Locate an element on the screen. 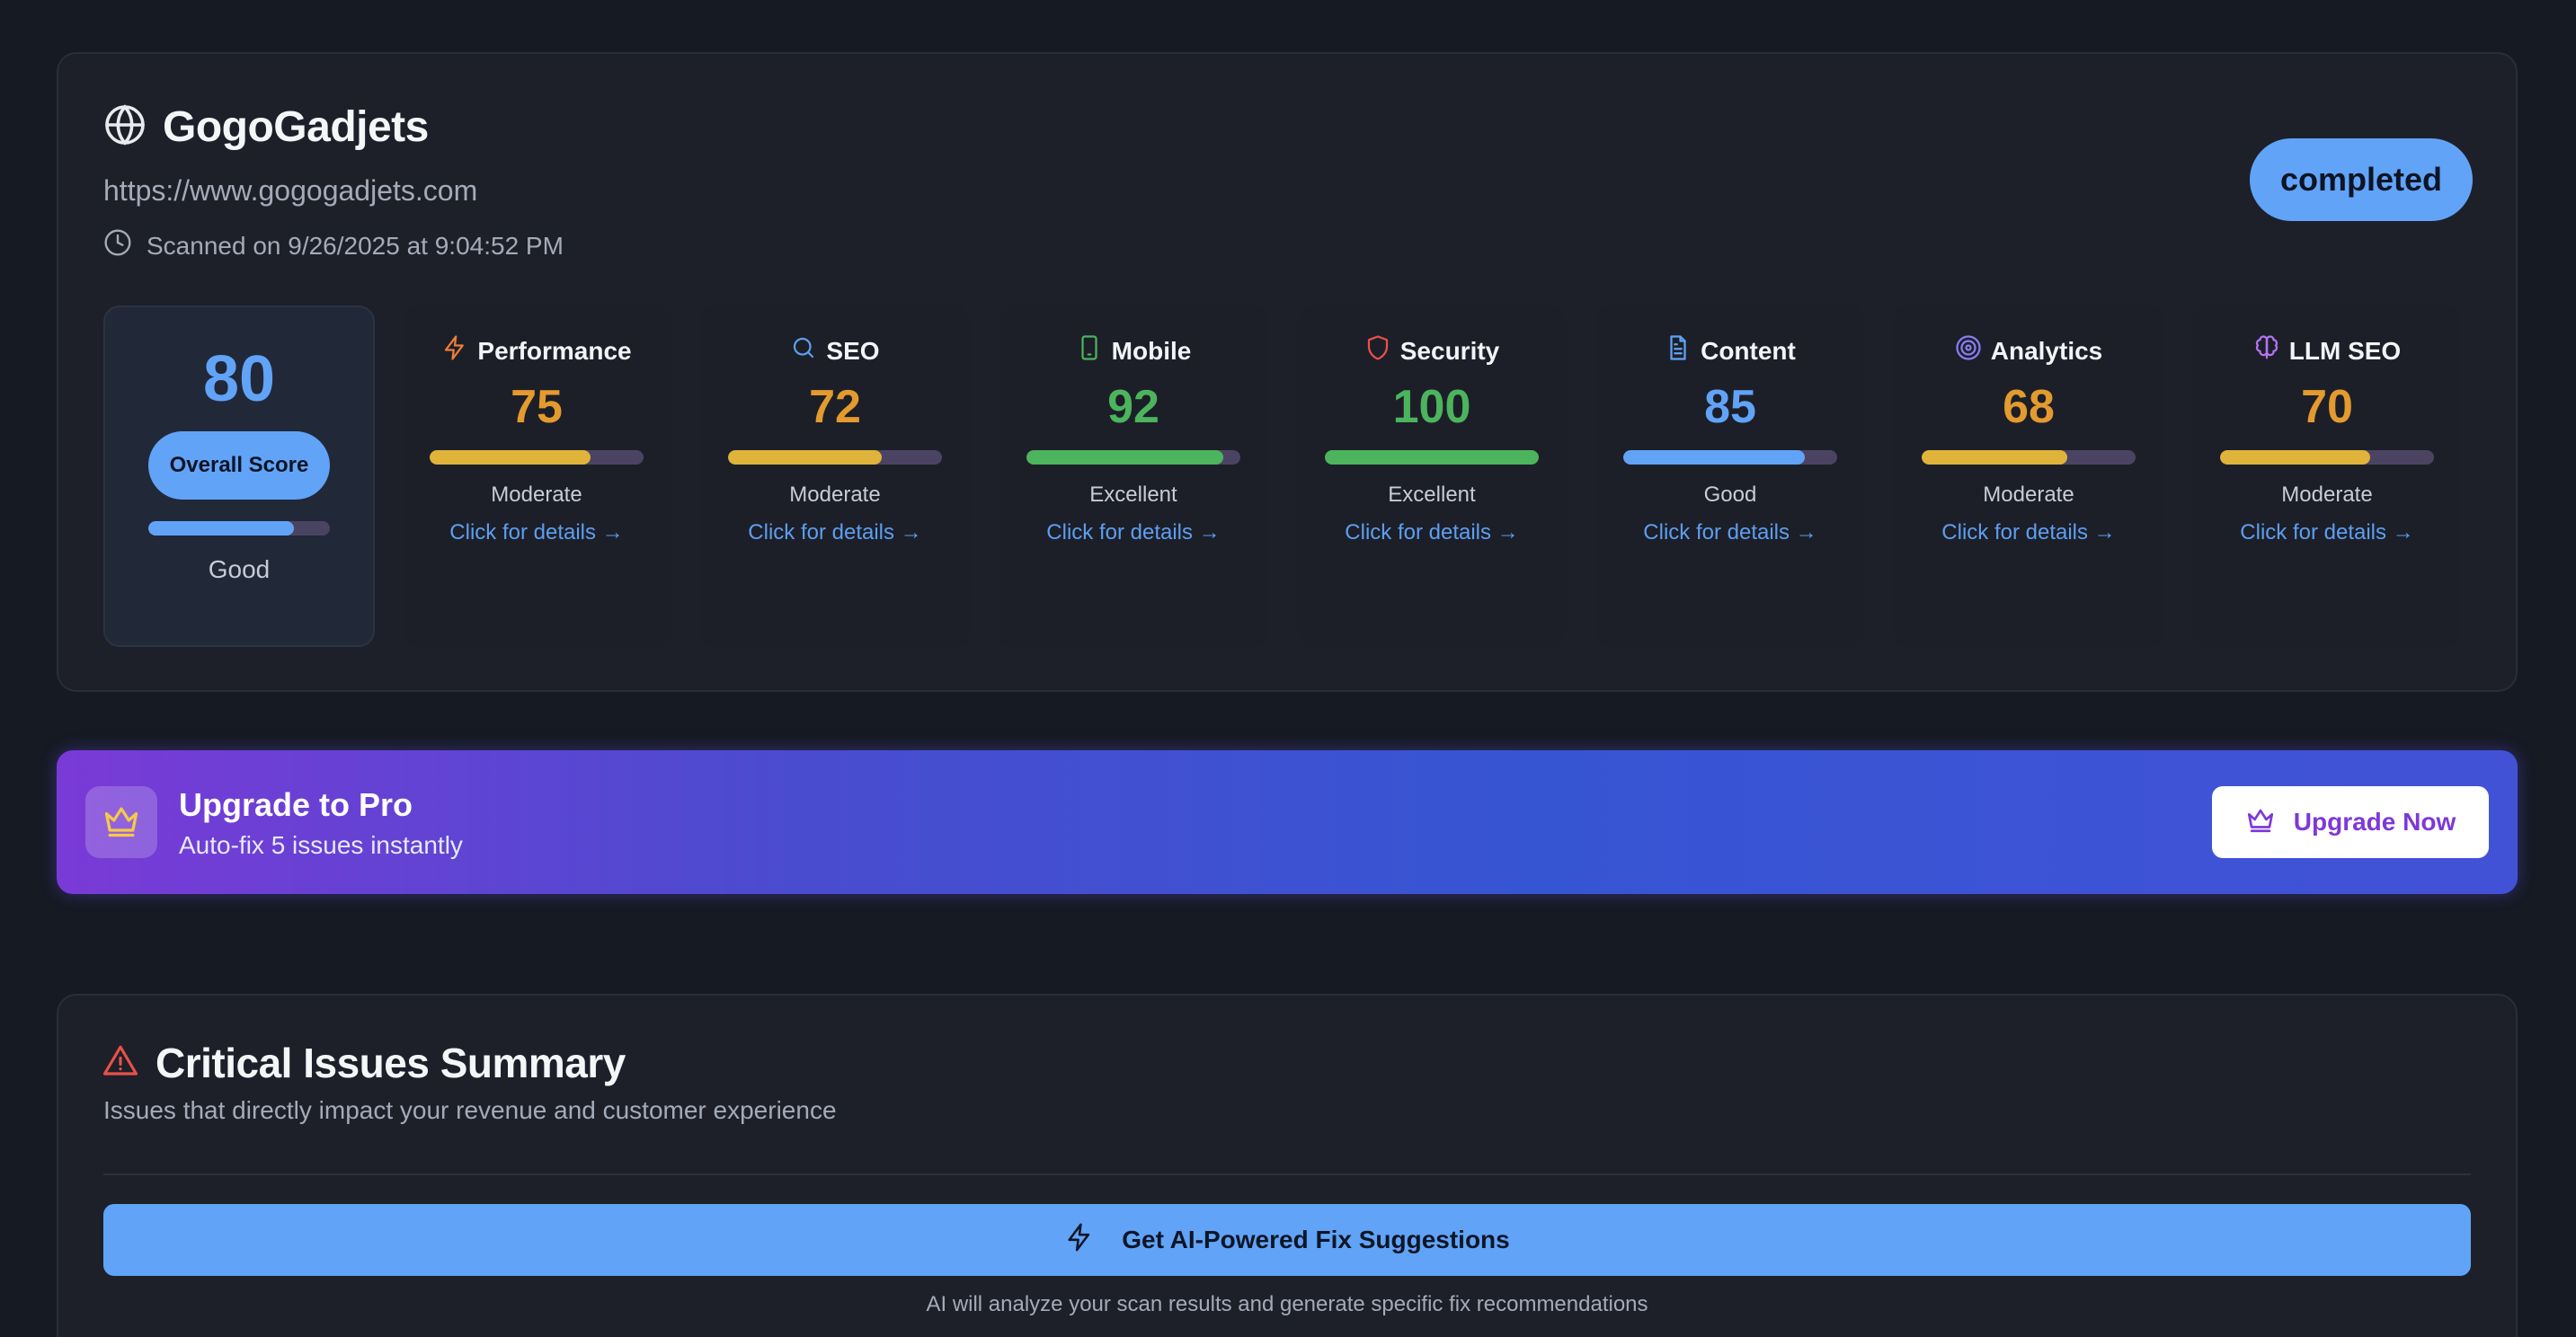 The image size is (2576, 1337). scan-timestamp-text: Scanned on 9/26/2025 at 9:04:52 PM is located at coordinates (355, 245).